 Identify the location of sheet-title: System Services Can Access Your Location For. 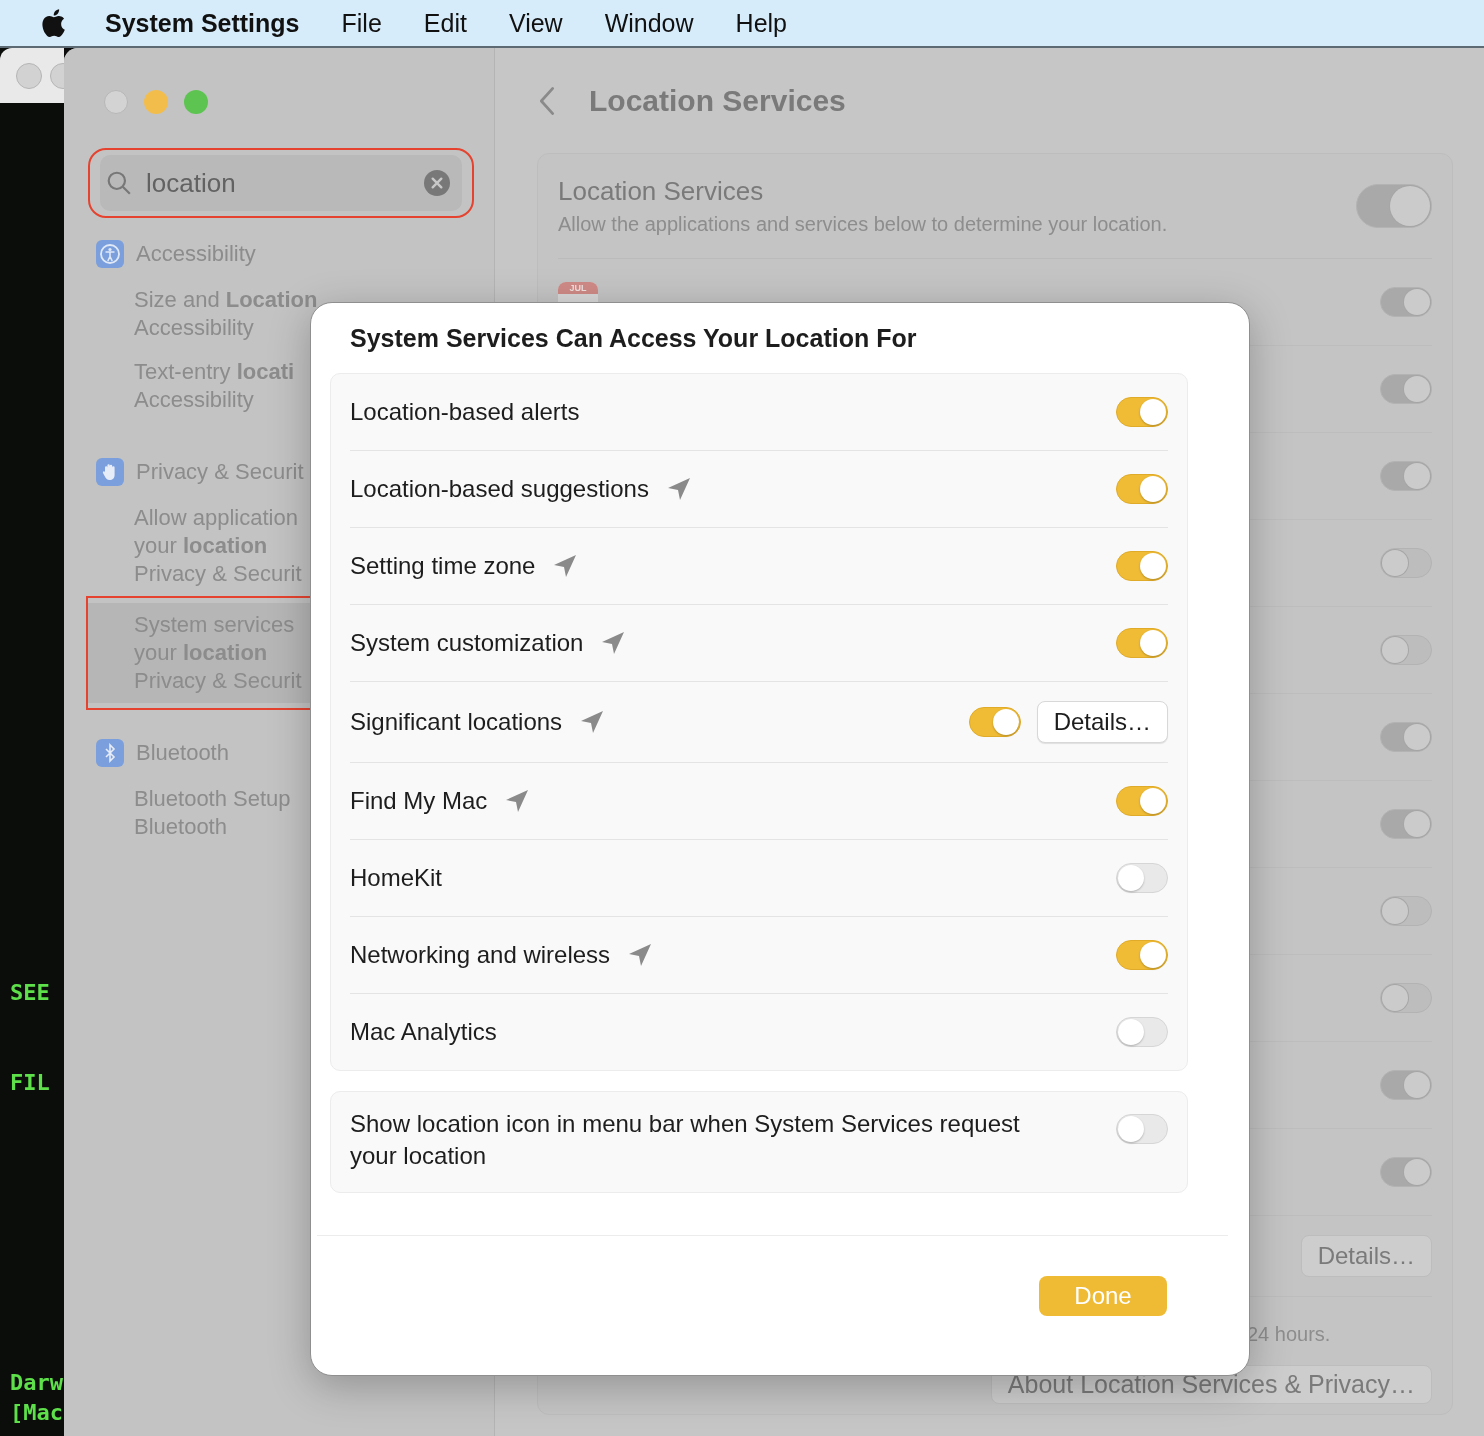
(633, 338).